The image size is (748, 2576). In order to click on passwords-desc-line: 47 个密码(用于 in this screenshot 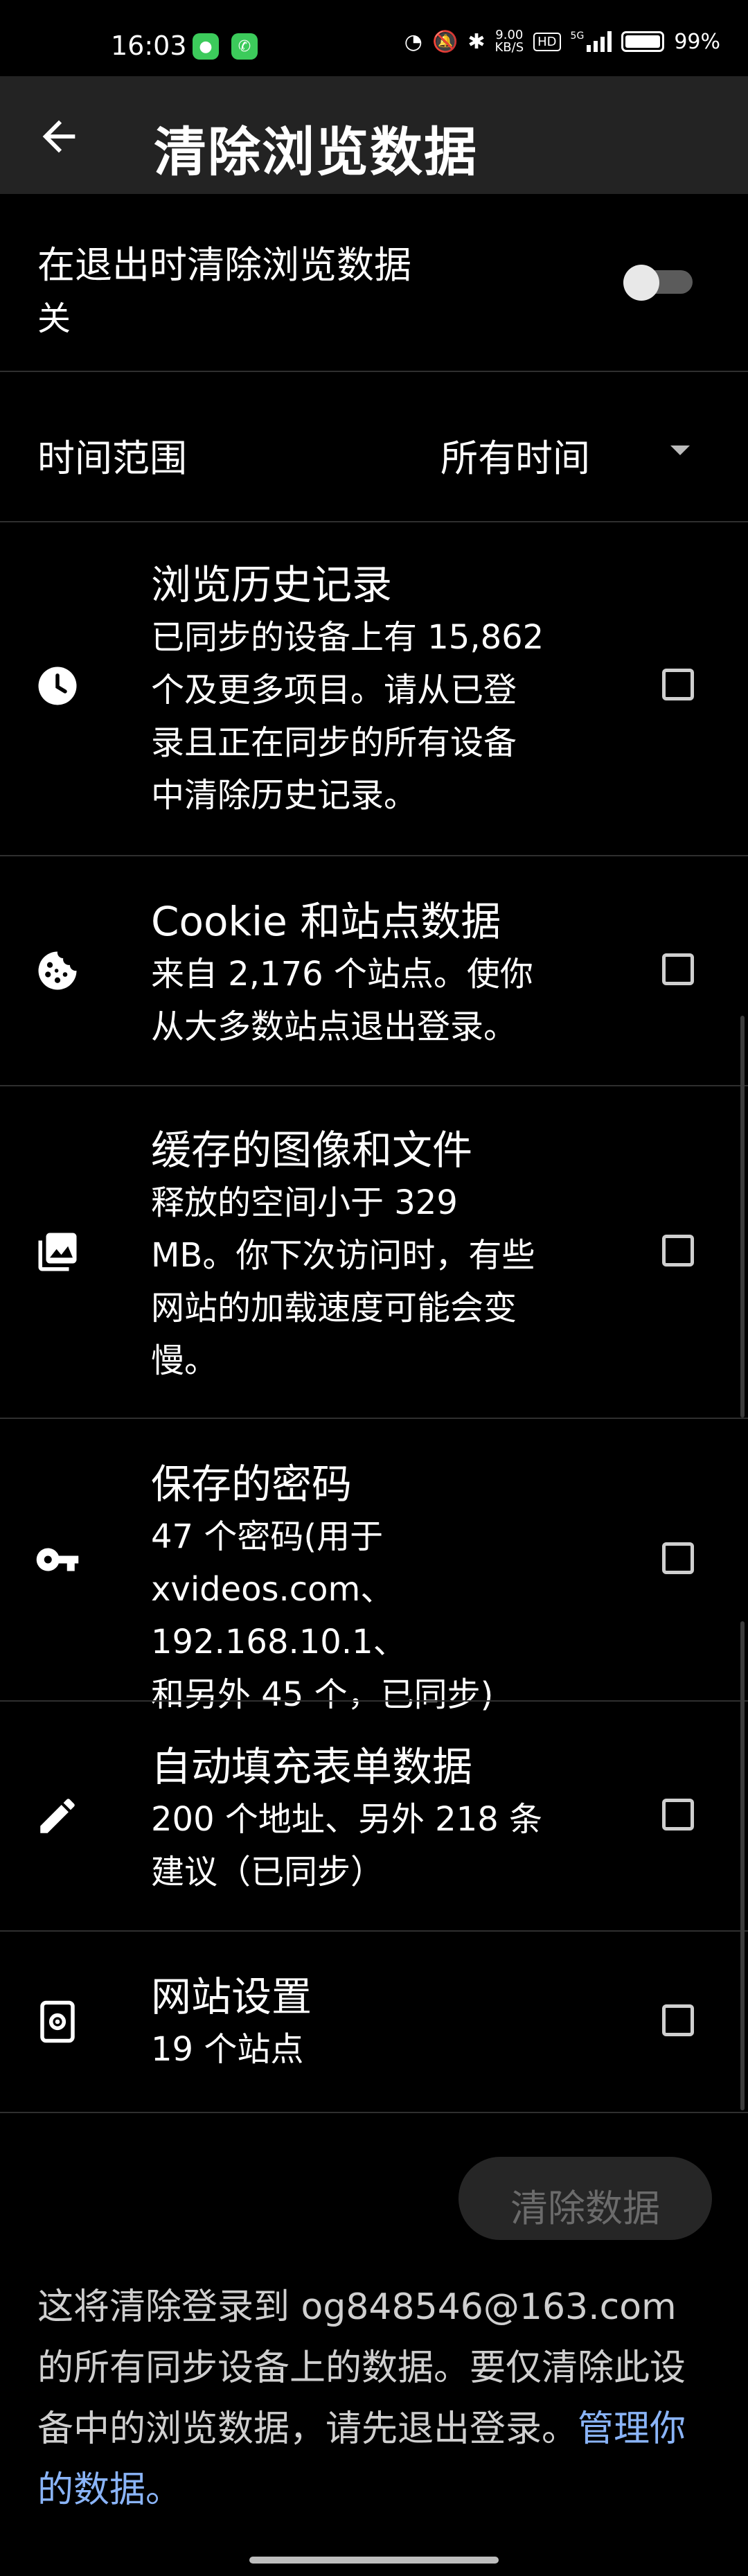, I will do `click(267, 1536)`.